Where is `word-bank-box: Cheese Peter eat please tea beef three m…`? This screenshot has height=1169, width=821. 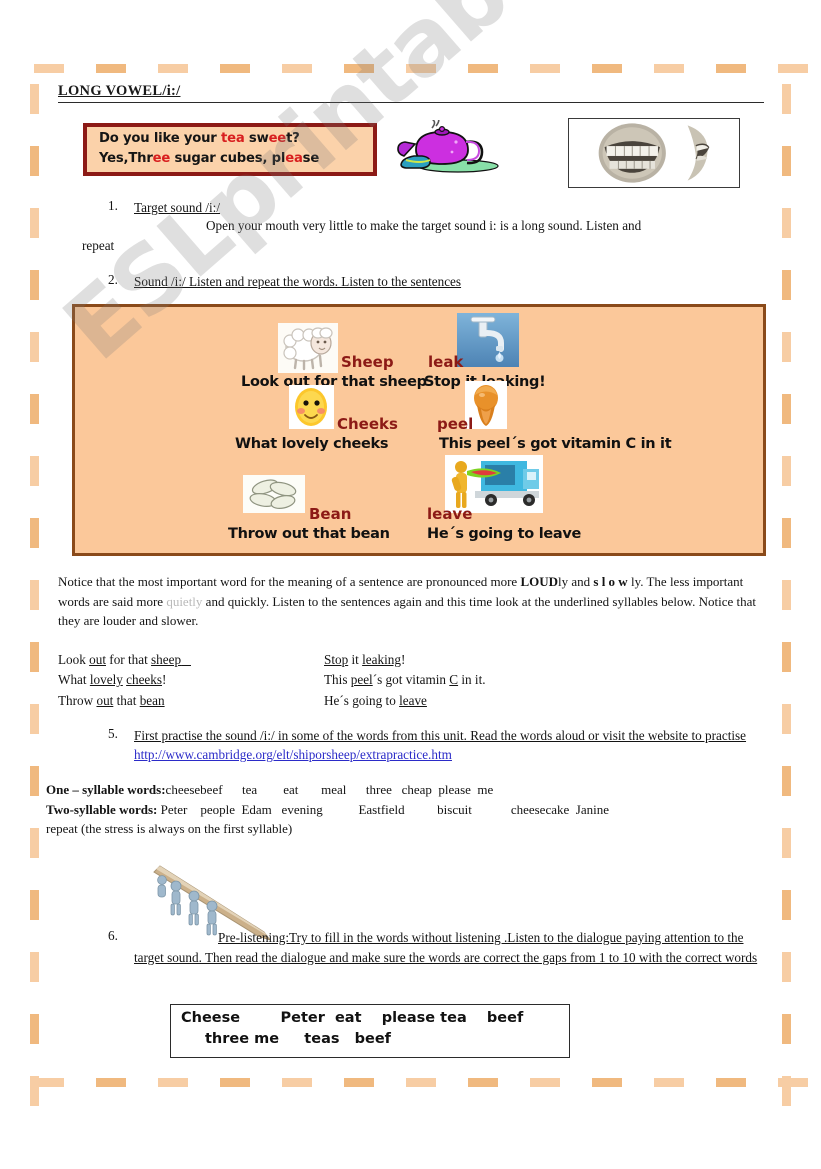 word-bank-box: Cheese Peter eat please tea beef three m… is located at coordinates (370, 1031).